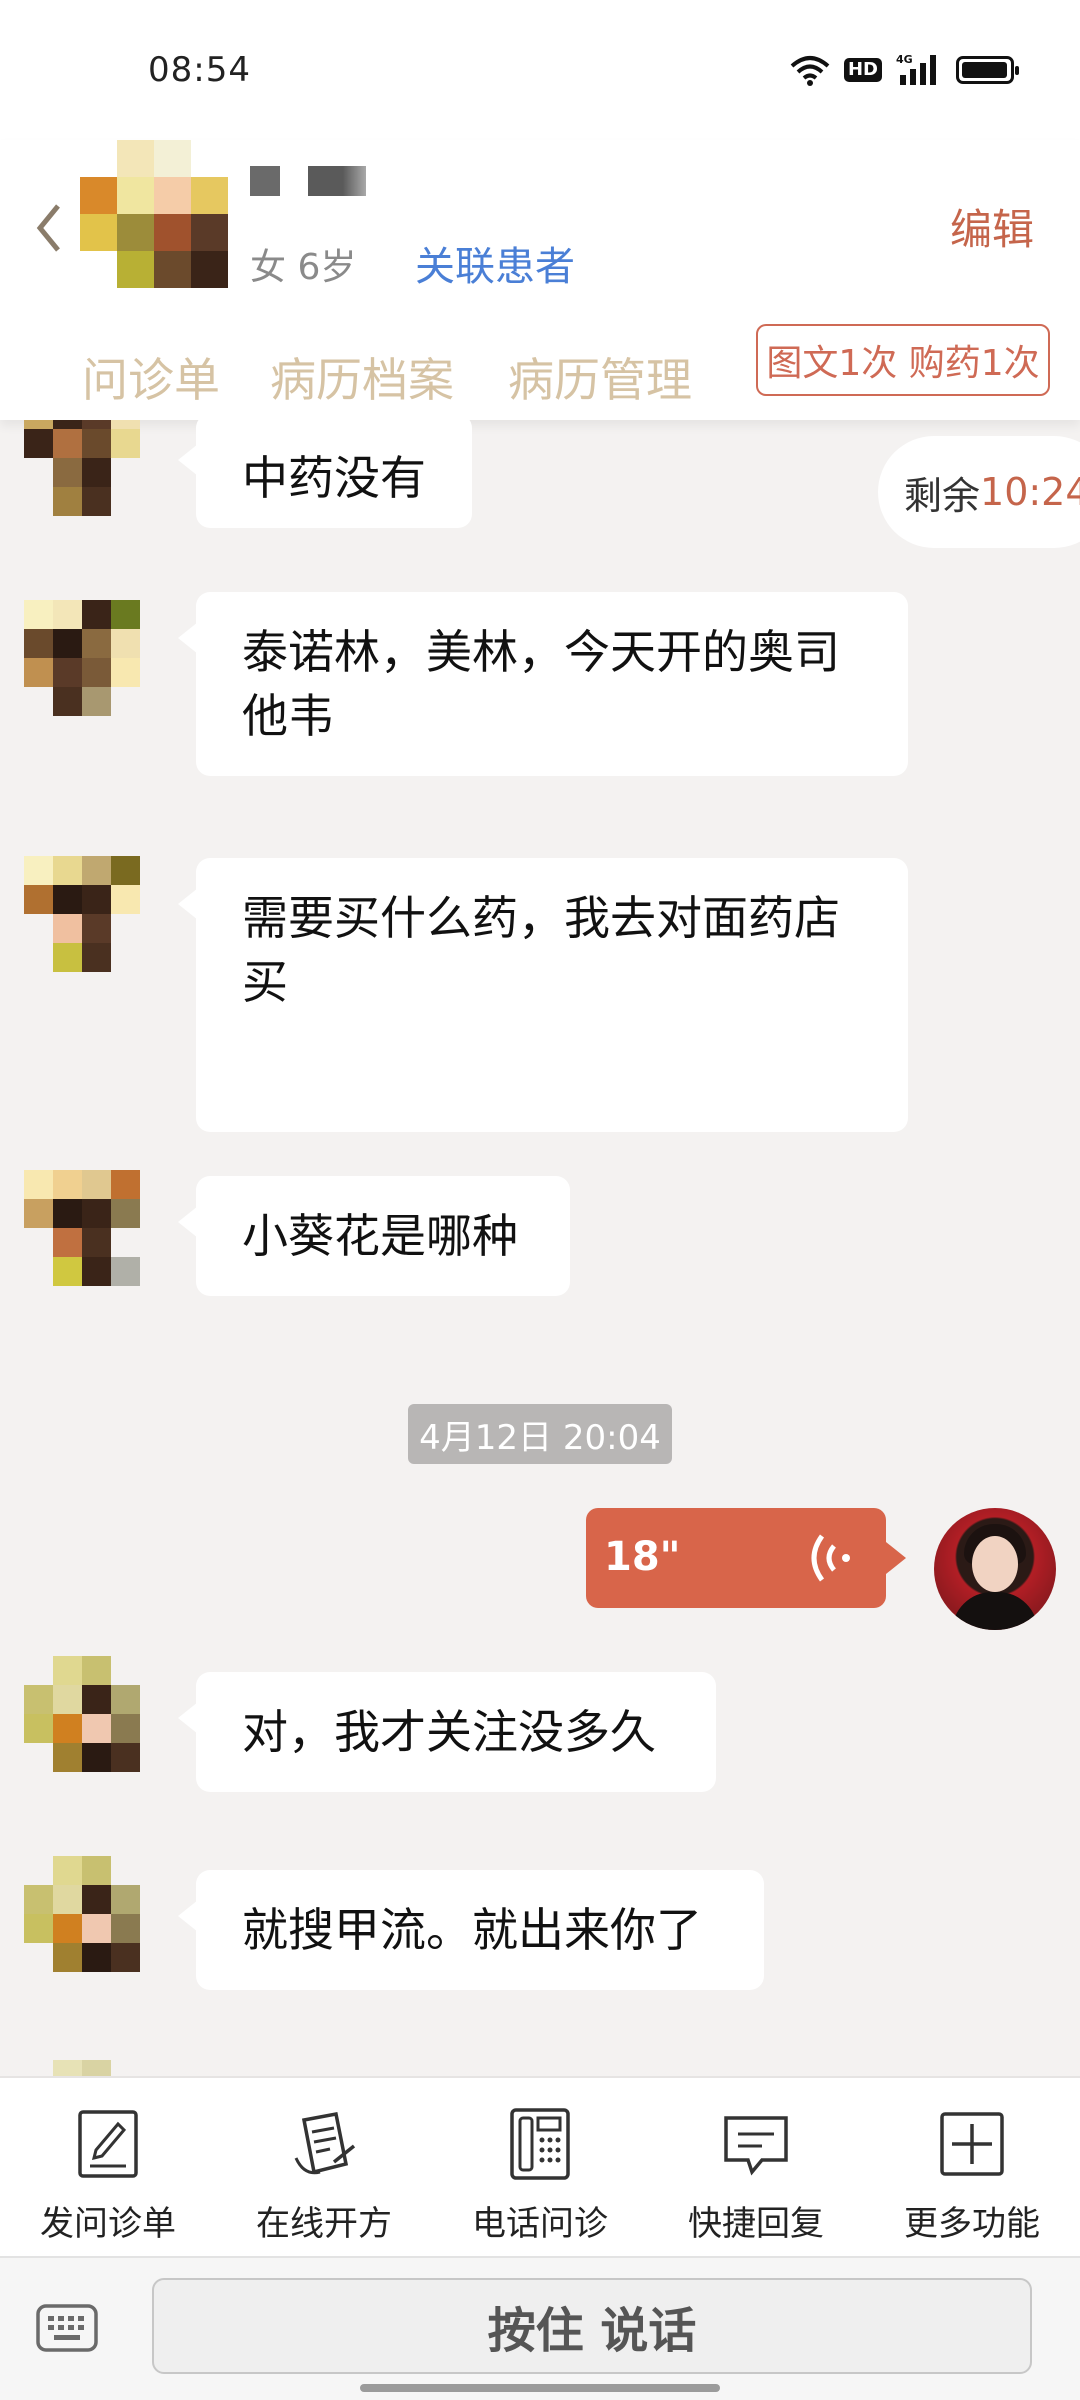 The image size is (1080, 2400). I want to click on remaining-time-pill: 剩余 10:24, so click(979, 492).